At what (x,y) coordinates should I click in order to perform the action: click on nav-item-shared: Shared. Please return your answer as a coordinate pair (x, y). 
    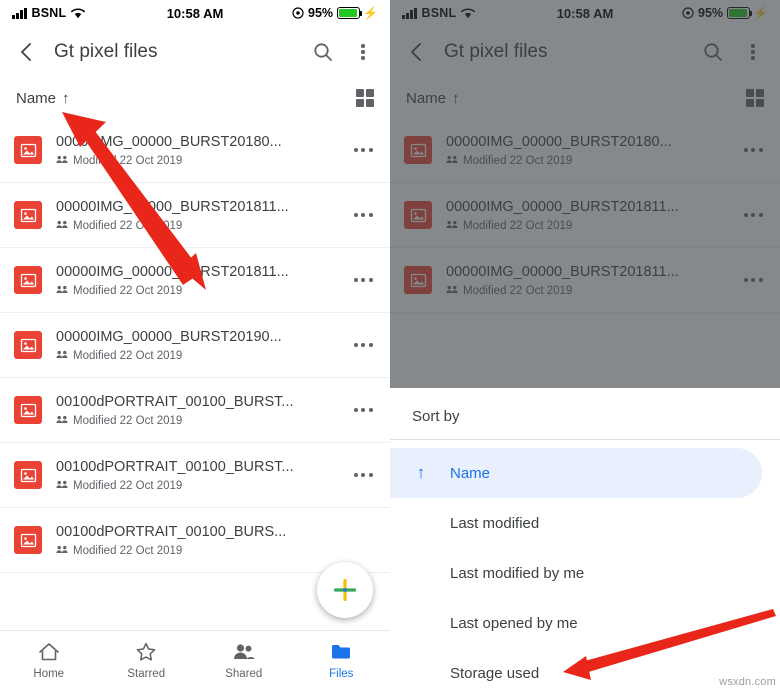
    Looking at the image, I should click on (244, 660).